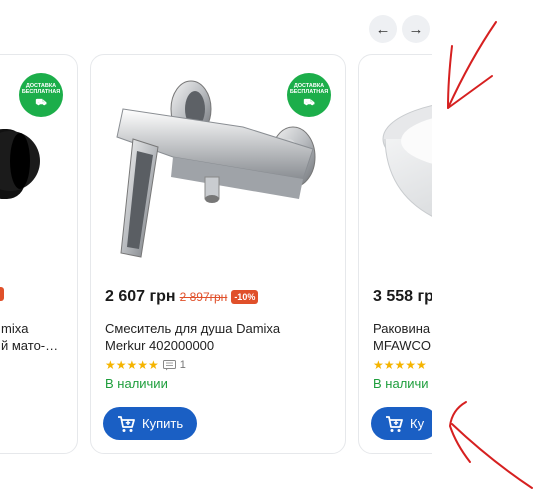 The height and width of the screenshot is (494, 536). I want to click on annotation-arrowhead-bottom, so click(460, 432).